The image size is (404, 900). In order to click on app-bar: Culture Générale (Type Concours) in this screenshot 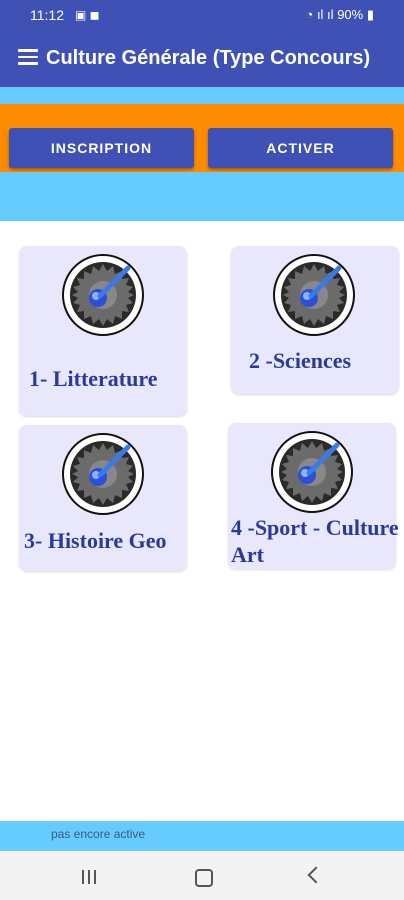, I will do `click(202, 58)`.